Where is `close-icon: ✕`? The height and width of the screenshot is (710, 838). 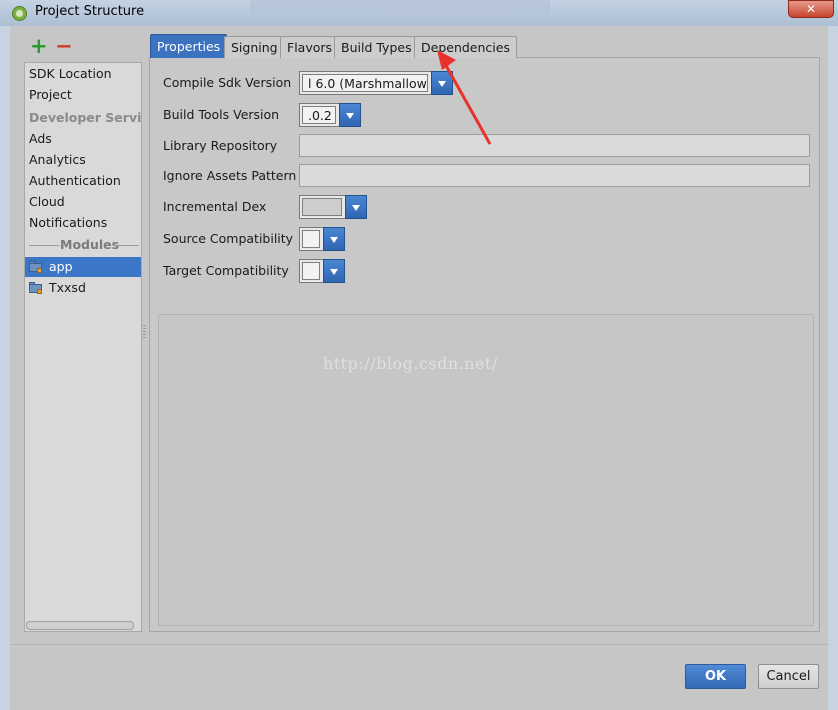
close-icon: ✕ is located at coordinates (811, 9).